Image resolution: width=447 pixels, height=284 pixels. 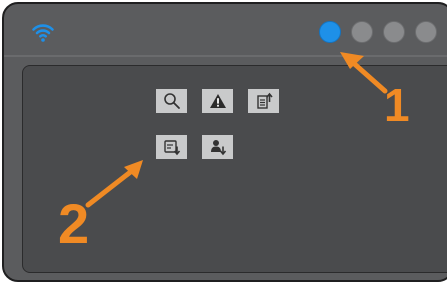 I want to click on warning-button, so click(x=217, y=101).